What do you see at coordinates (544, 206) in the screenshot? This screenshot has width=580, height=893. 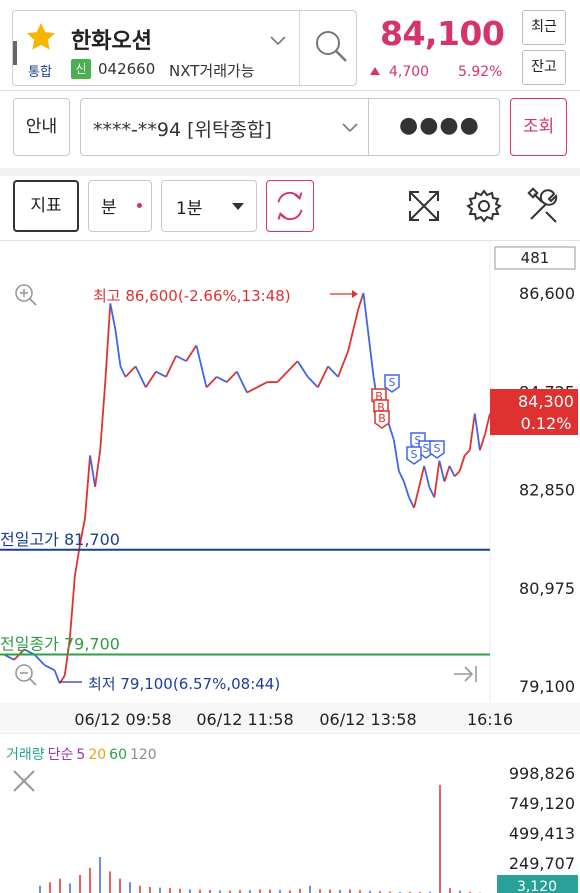 I see `tools-icon` at bounding box center [544, 206].